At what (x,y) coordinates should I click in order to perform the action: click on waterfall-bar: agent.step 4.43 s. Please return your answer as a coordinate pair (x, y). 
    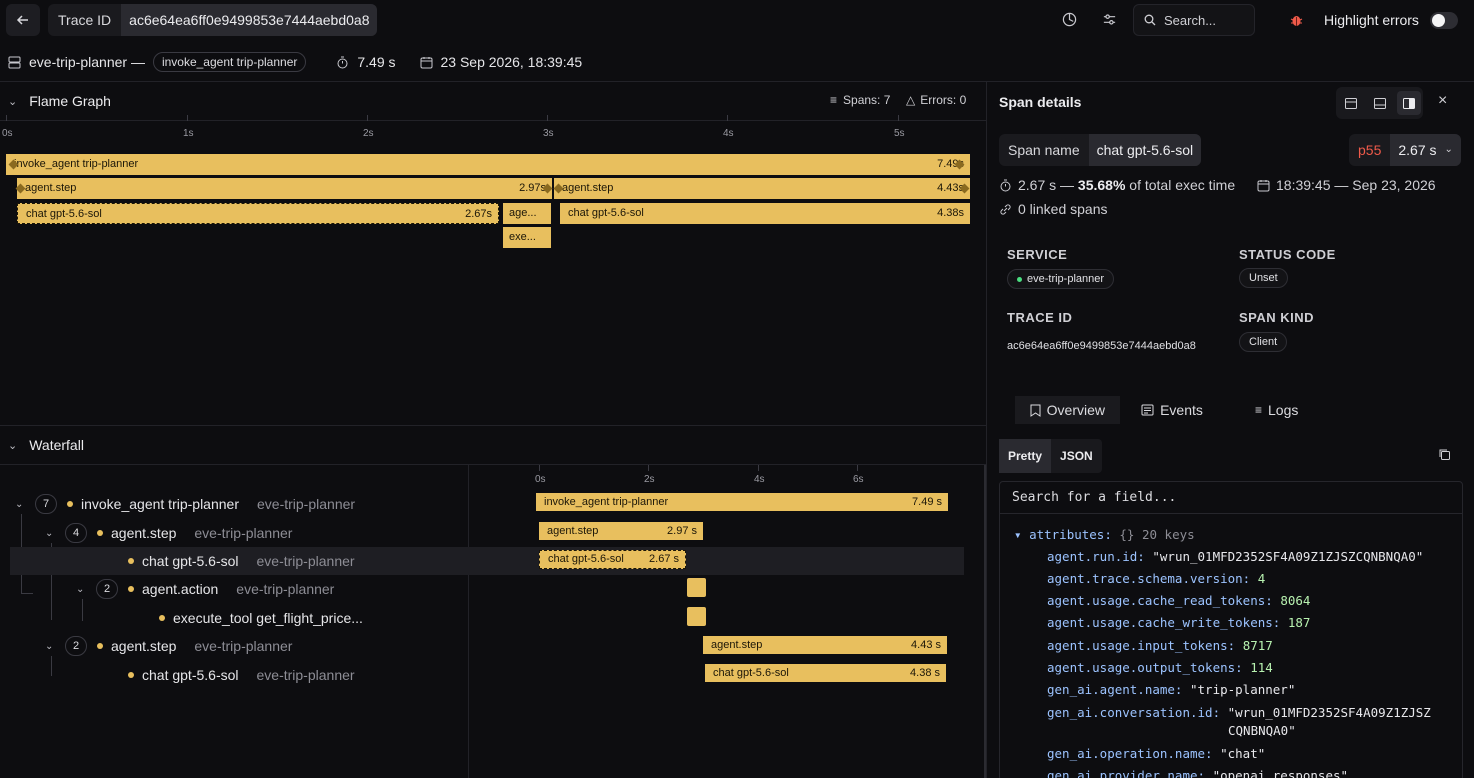
    Looking at the image, I should click on (825, 645).